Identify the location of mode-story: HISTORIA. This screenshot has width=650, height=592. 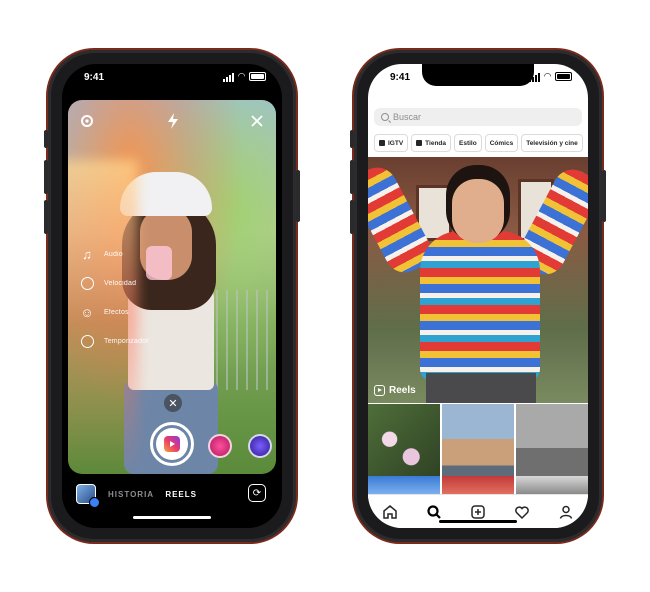
(131, 494).